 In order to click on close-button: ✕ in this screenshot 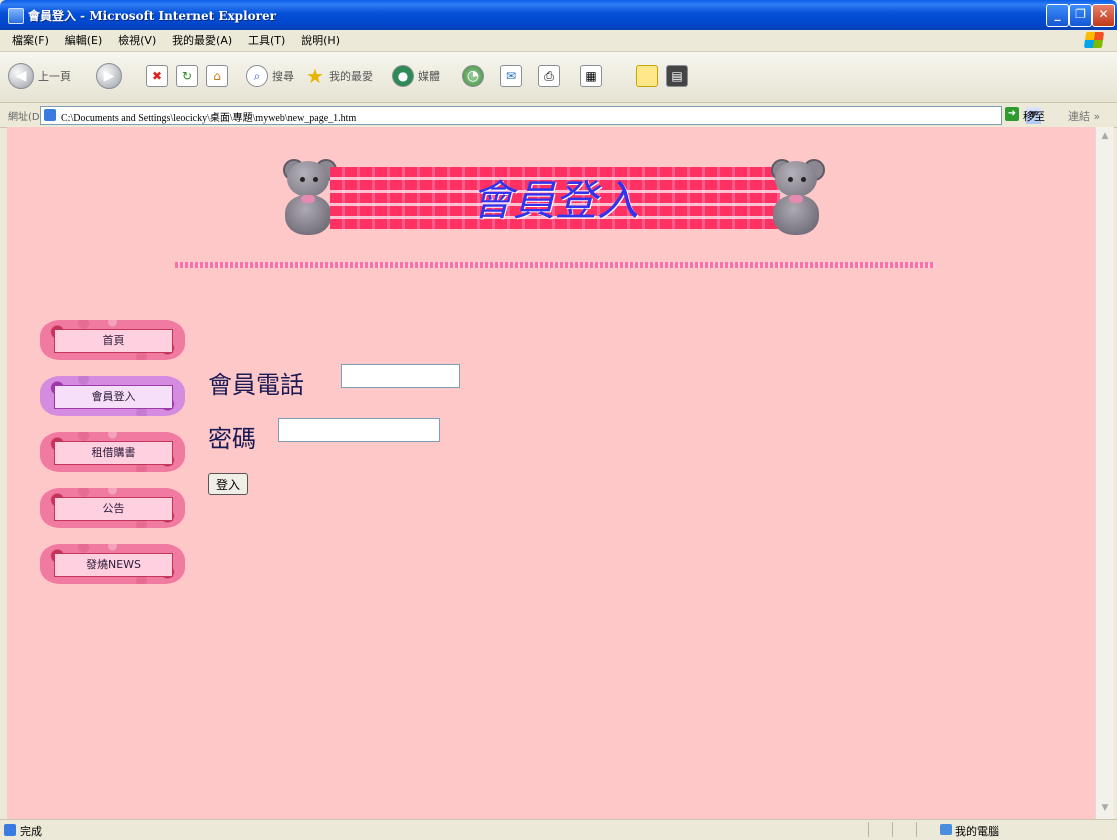, I will do `click(1103, 15)`.